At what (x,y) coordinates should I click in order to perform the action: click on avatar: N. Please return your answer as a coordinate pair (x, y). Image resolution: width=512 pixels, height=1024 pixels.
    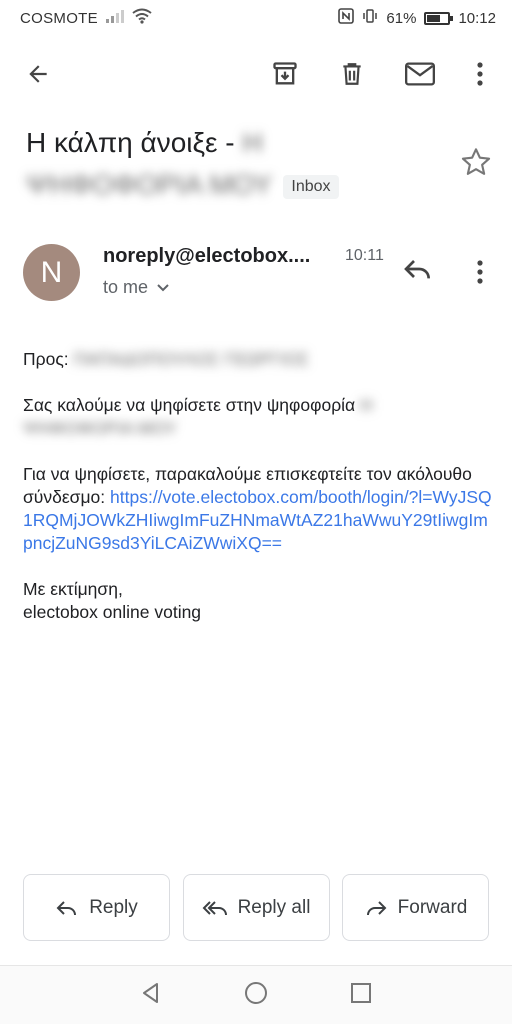
    Looking at the image, I should click on (51, 272).